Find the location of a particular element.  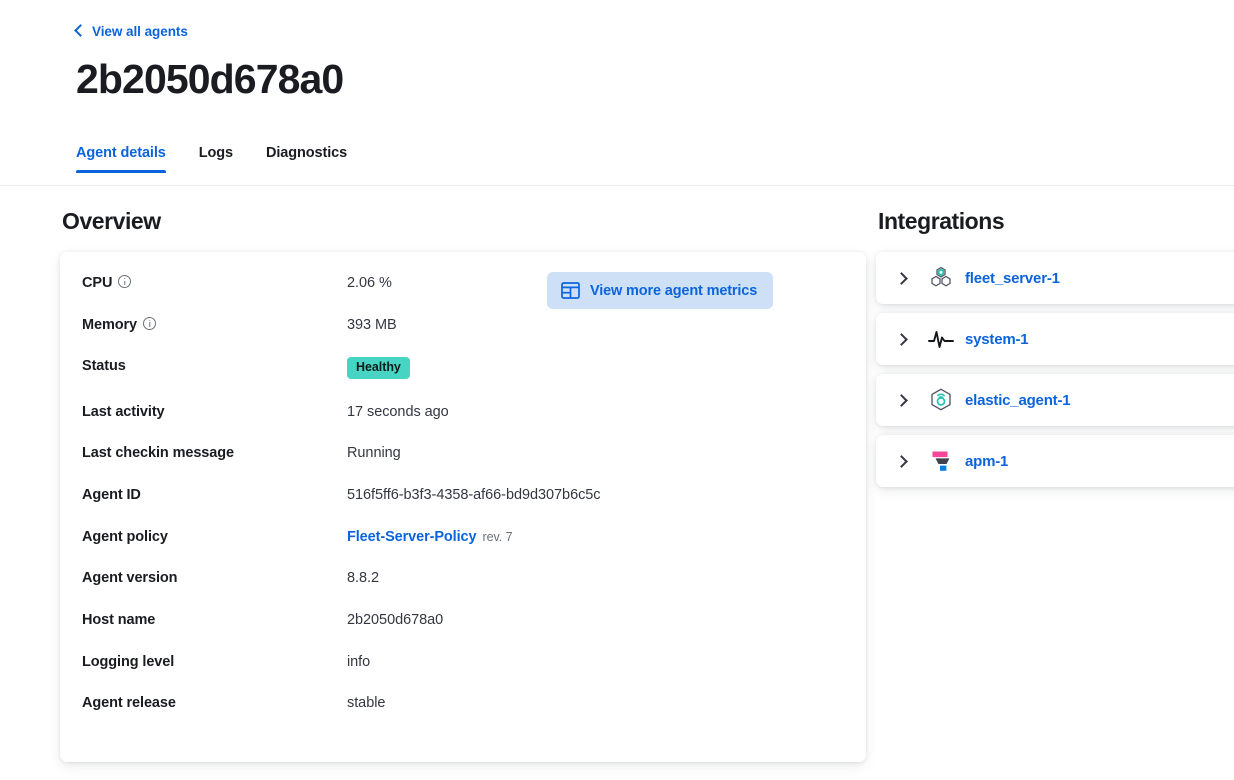

integration-name: elastic_agent-1 is located at coordinates (1018, 400).